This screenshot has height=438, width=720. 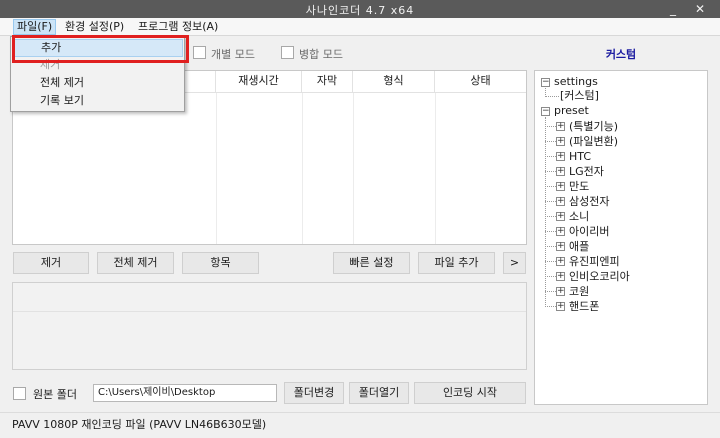 What do you see at coordinates (594, 261) in the screenshot?
I see `tree-node-preset-item: 유진피엔피` at bounding box center [594, 261].